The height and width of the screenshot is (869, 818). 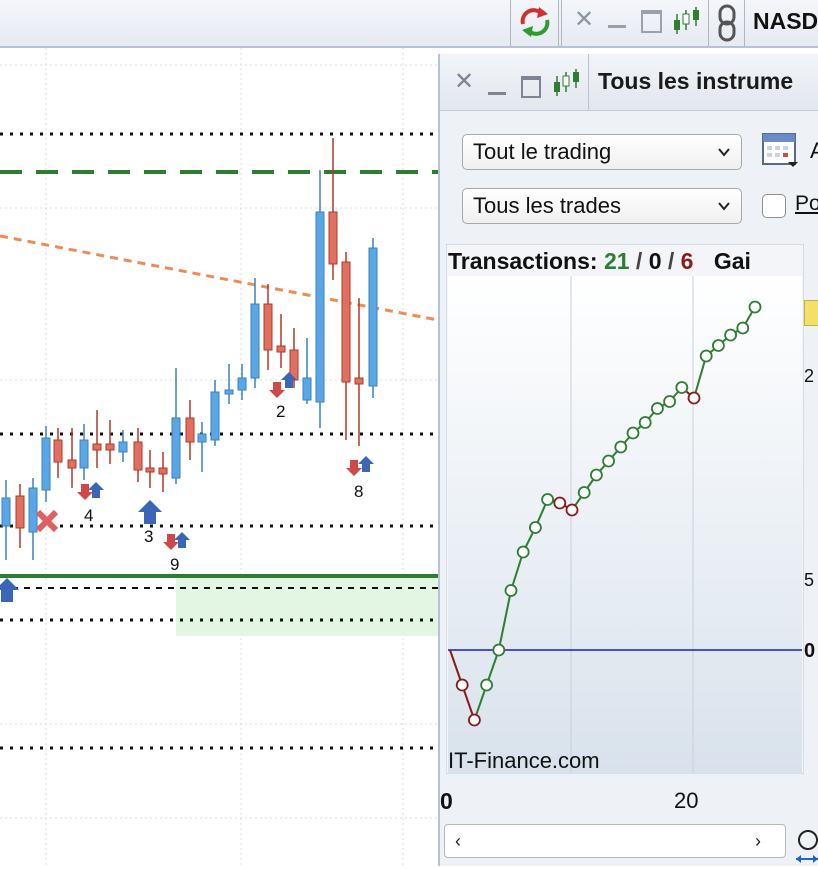 I want to click on losses-count: 6, so click(x=687, y=261).